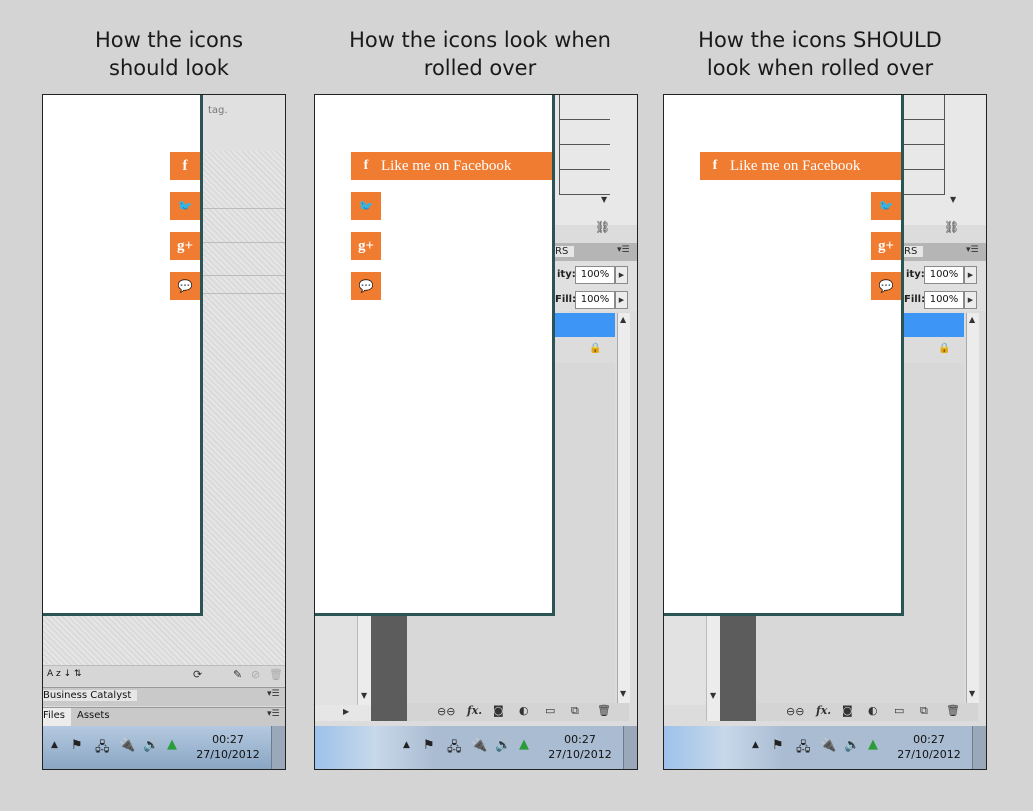 The image size is (1033, 811). Describe the element at coordinates (255, 674) in the screenshot. I see `cancel-icon: ⊘` at that location.